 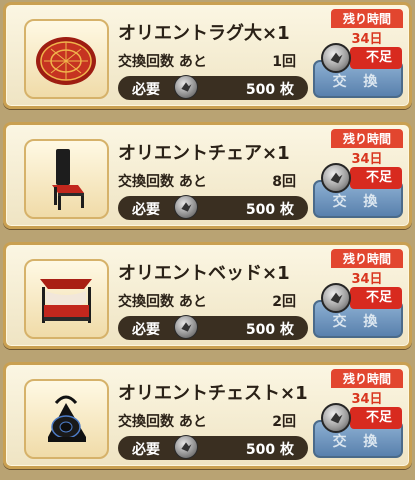 I want to click on item-name: オリエントチェア×1, so click(x=204, y=153).